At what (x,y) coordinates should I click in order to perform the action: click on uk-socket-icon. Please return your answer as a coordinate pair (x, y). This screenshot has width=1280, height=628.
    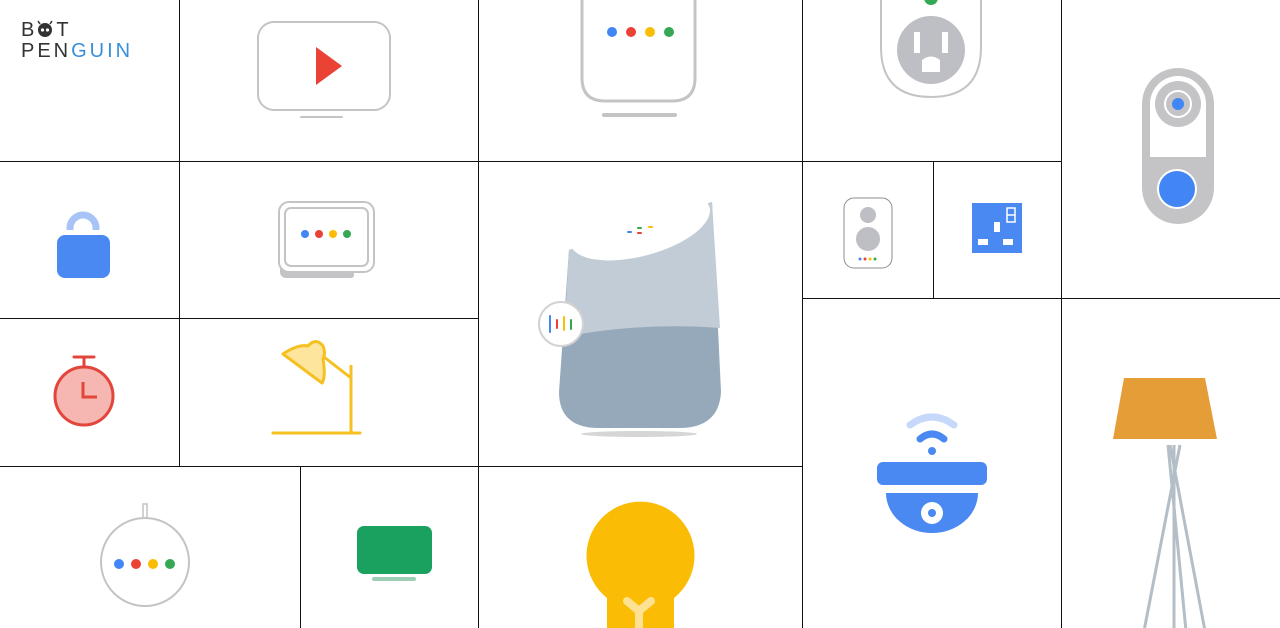
    Looking at the image, I should click on (997, 228).